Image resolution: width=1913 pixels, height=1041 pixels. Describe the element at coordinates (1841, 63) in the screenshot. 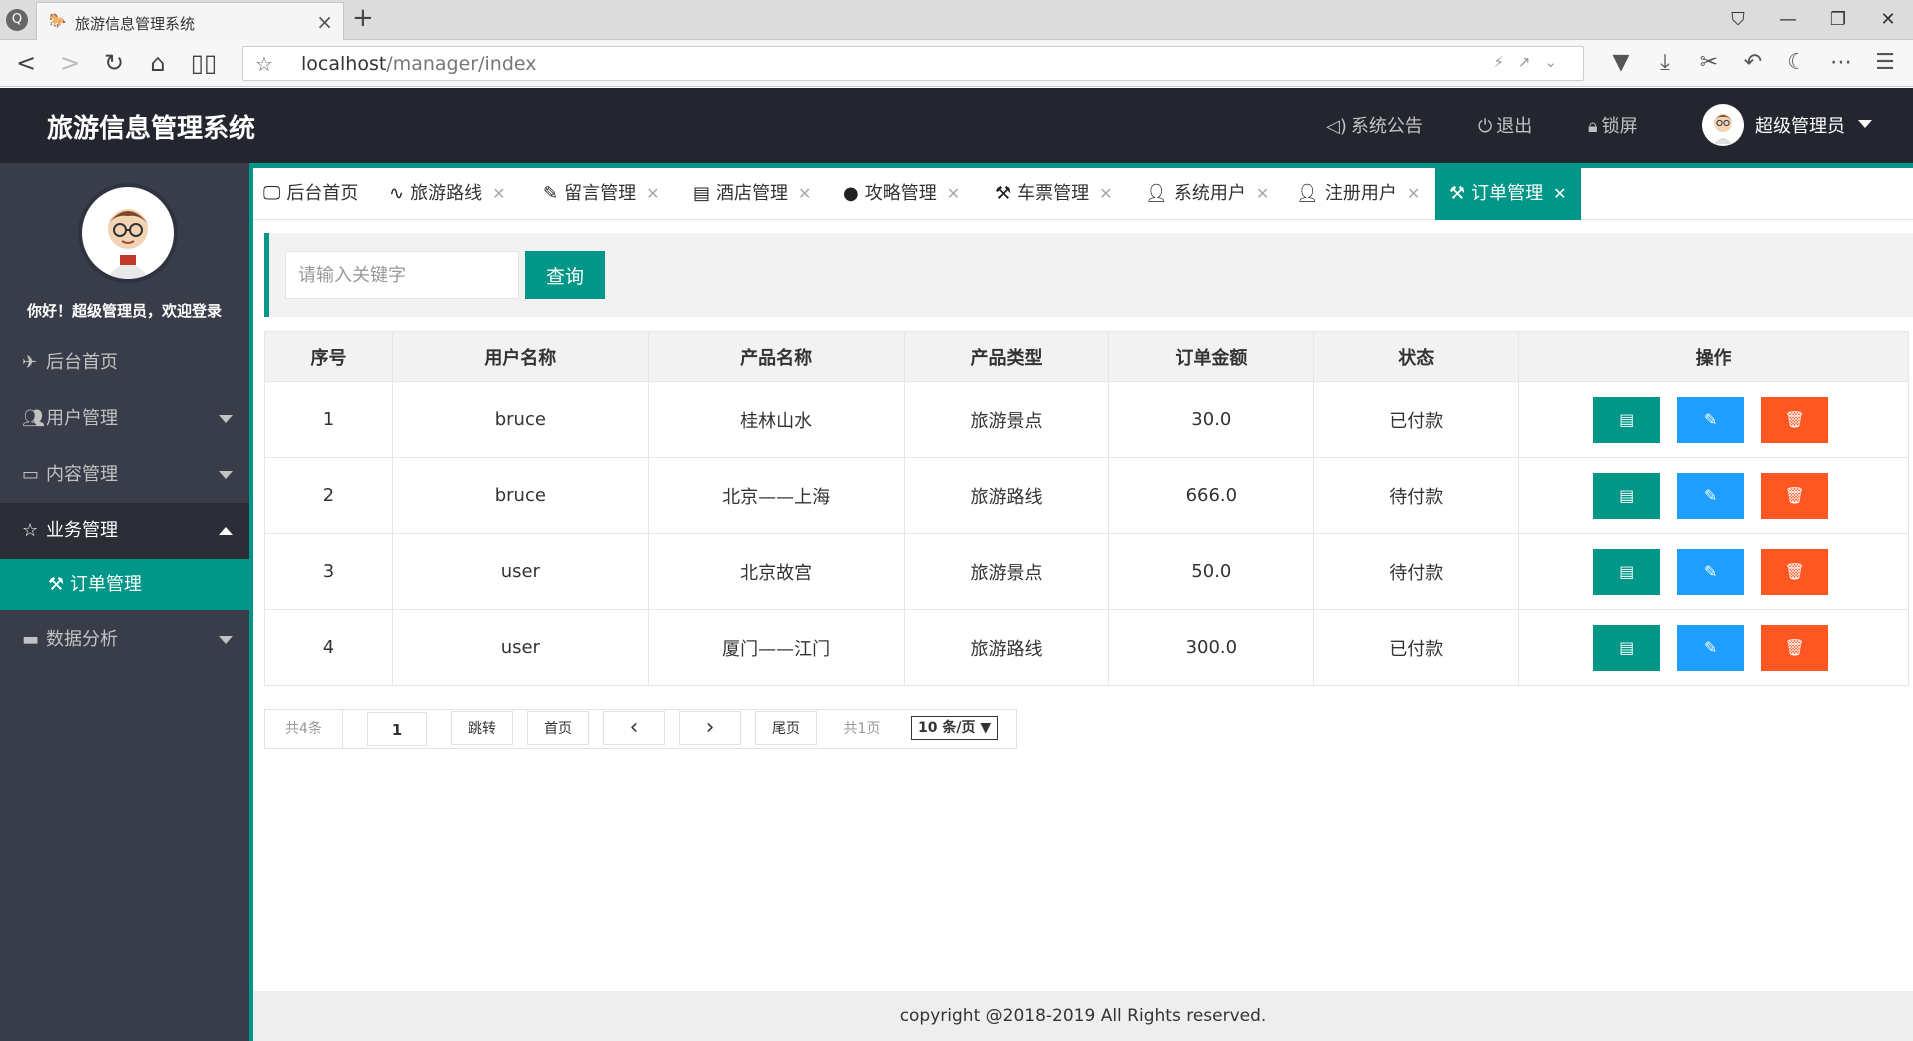

I see `more-icon: ⋯` at that location.